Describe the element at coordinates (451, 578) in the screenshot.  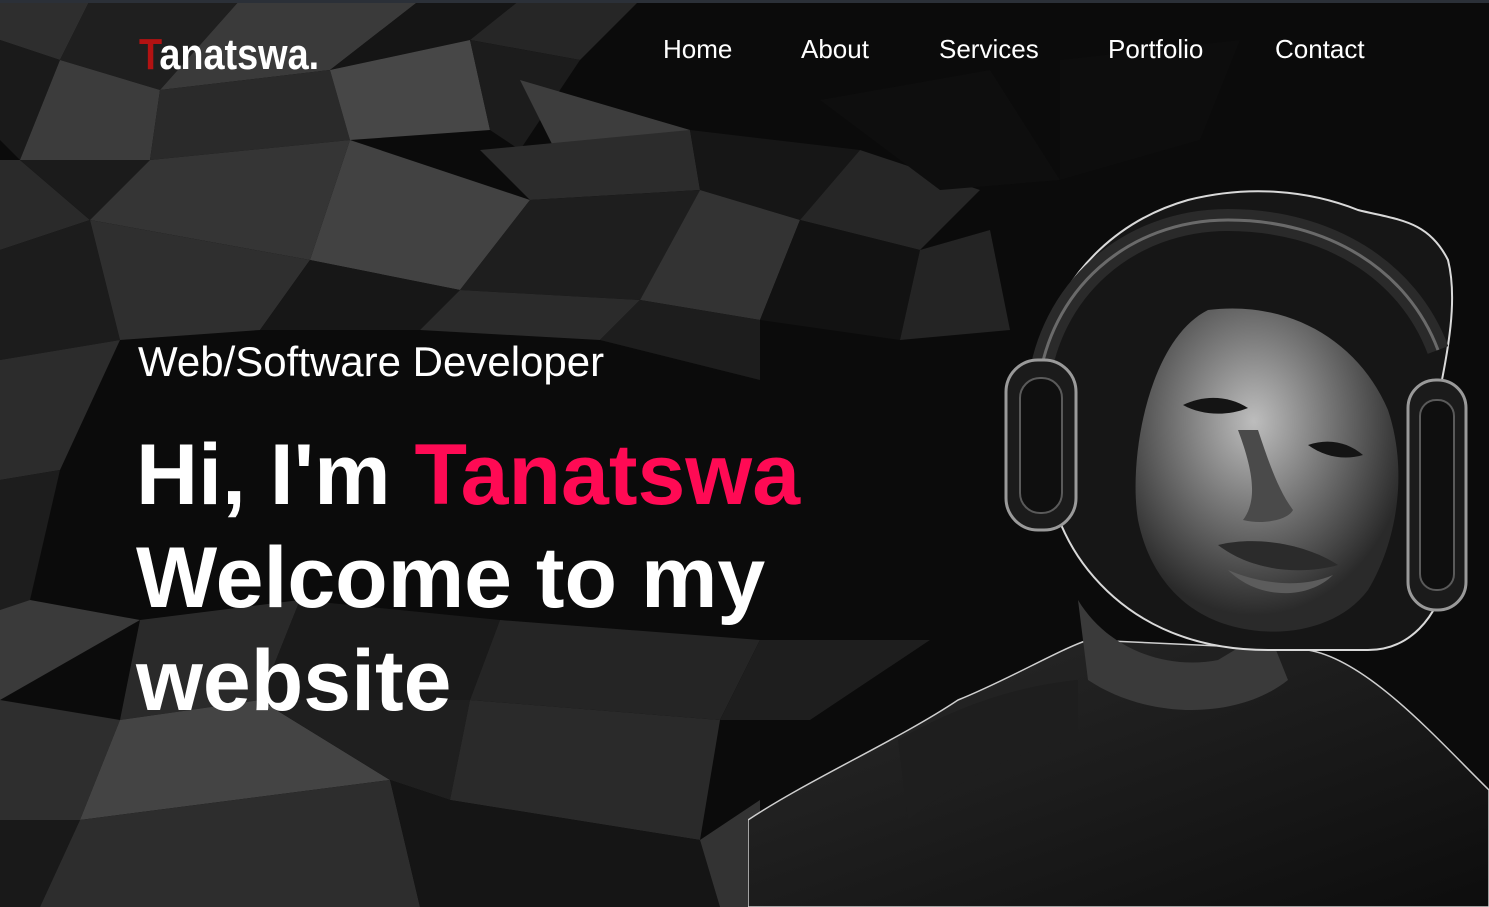
I see `hero-welcome-line: Welcome to my` at that location.